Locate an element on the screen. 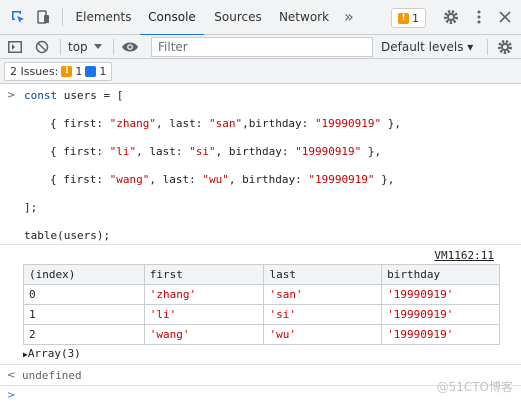 The height and width of the screenshot is (406, 521). table-cell: 1 is located at coordinates (84, 314).